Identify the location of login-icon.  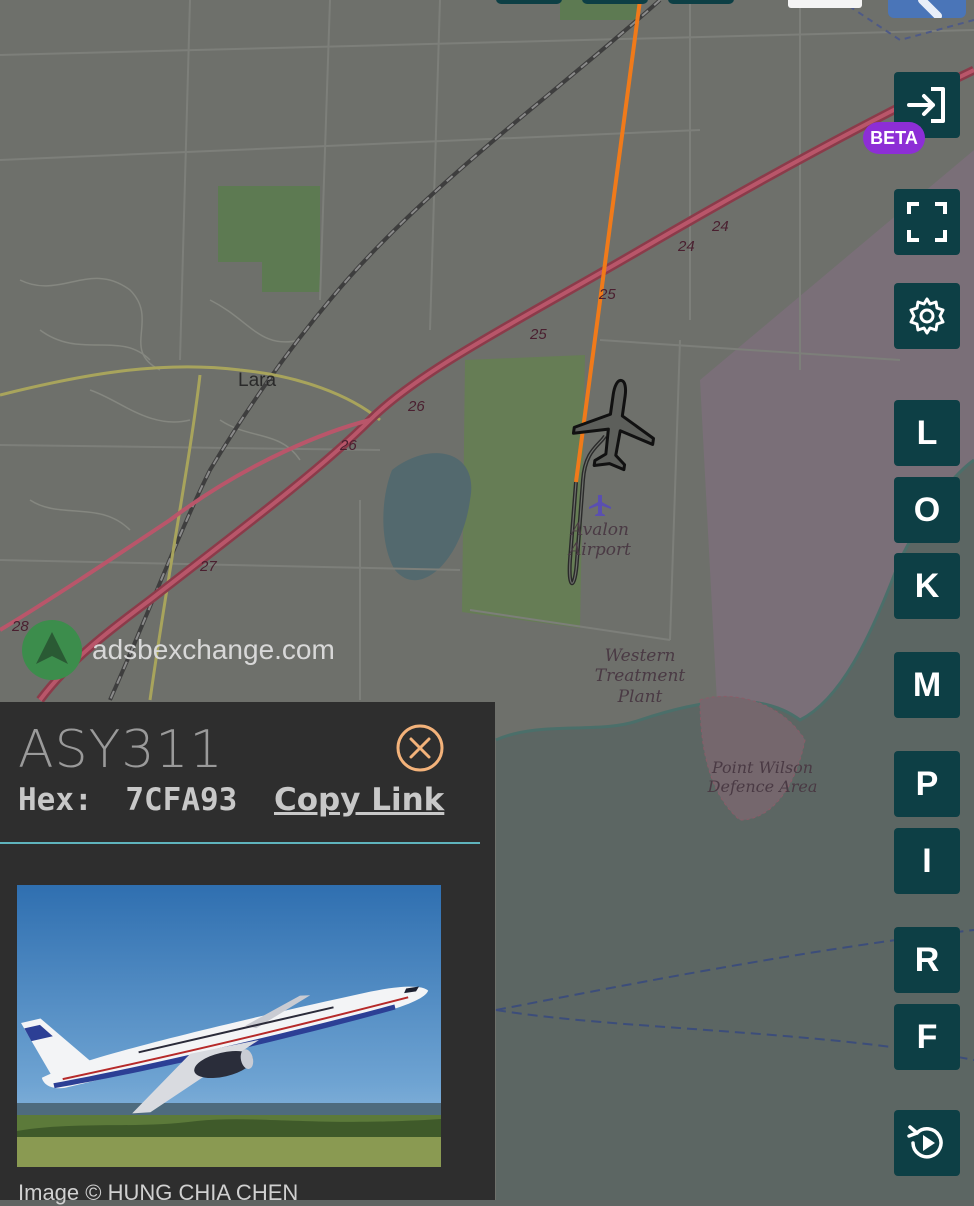
(926, 105).